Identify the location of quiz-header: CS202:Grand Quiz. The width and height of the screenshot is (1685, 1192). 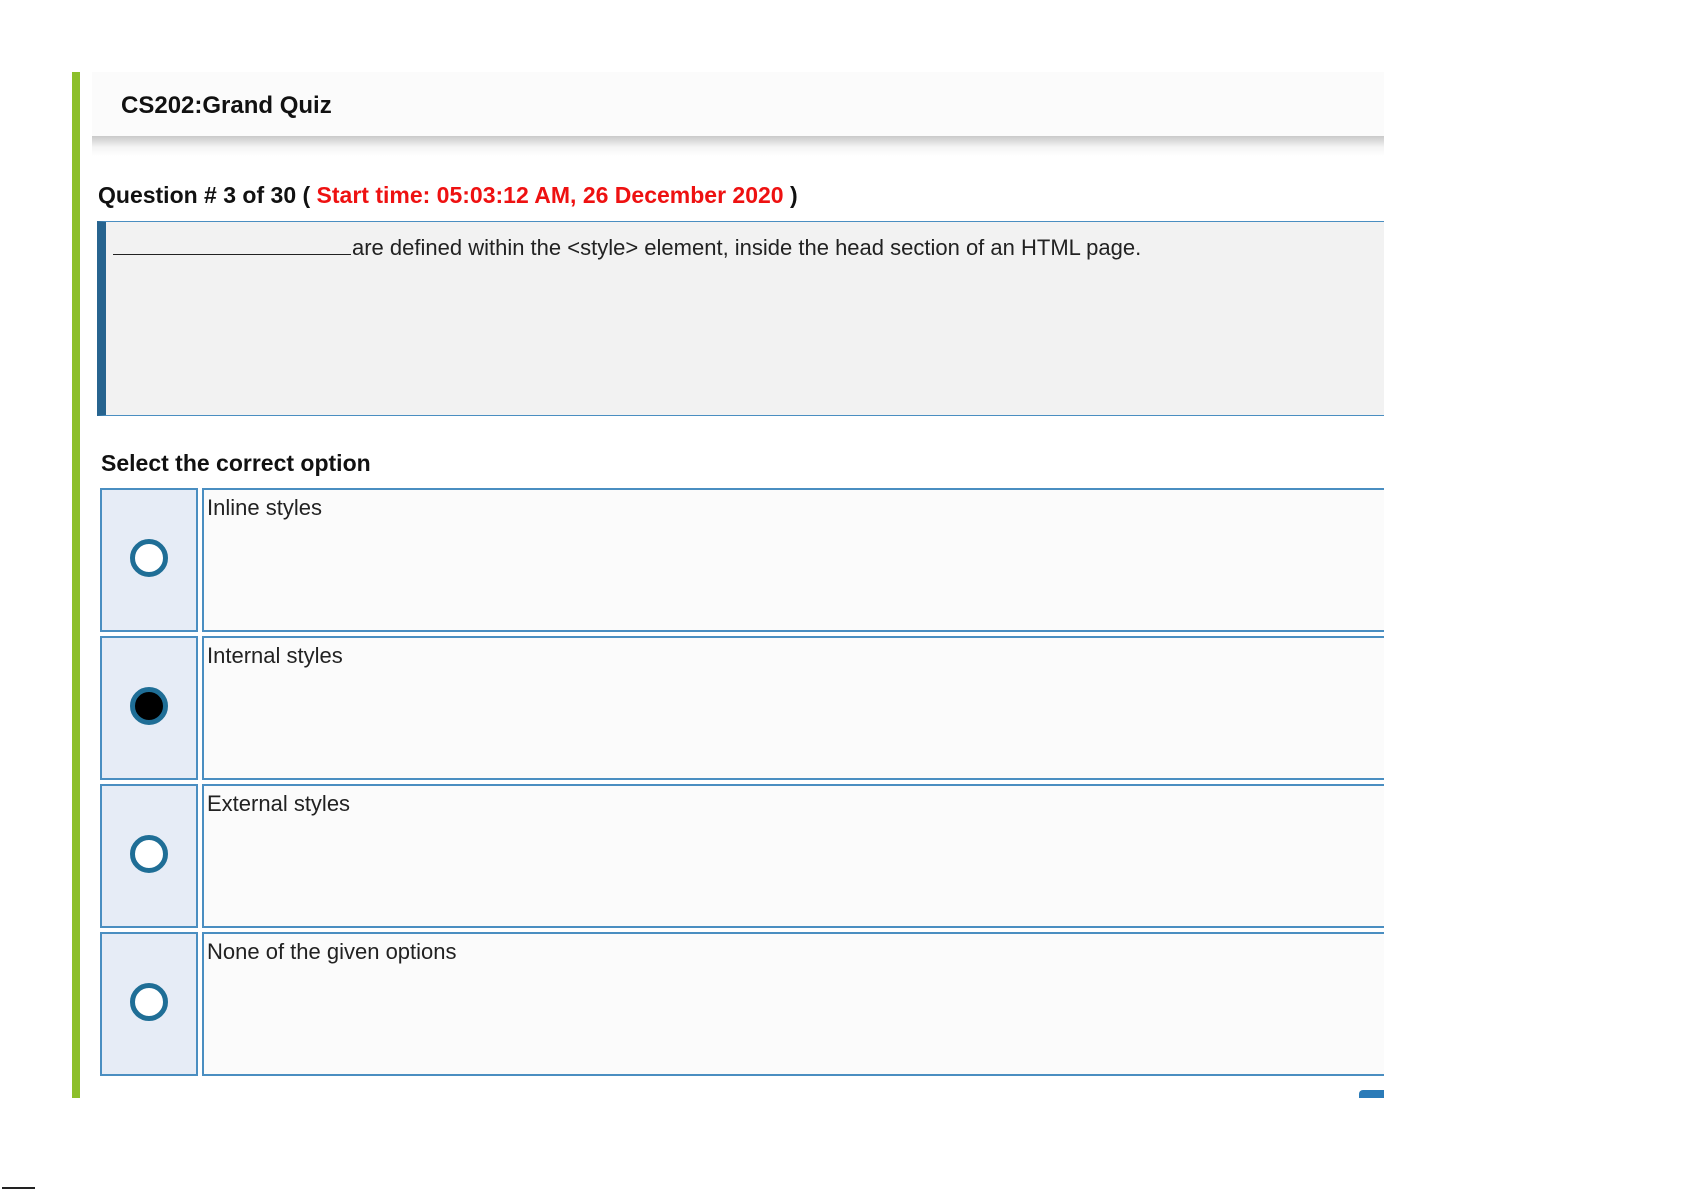
(738, 104).